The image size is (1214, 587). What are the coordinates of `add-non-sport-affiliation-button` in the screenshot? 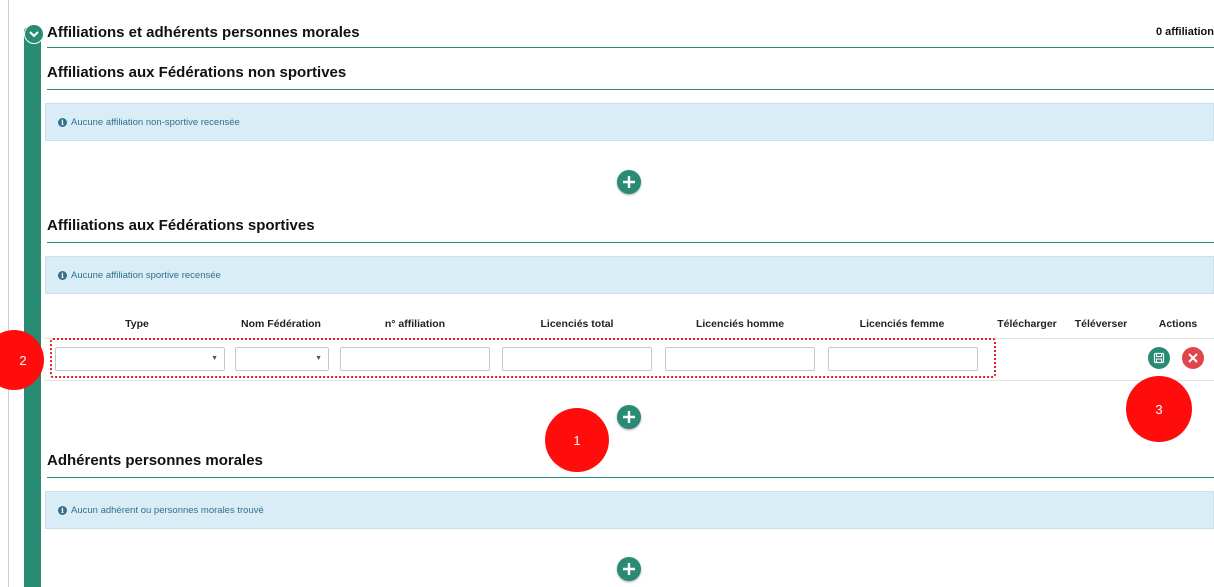 It's located at (629, 182).